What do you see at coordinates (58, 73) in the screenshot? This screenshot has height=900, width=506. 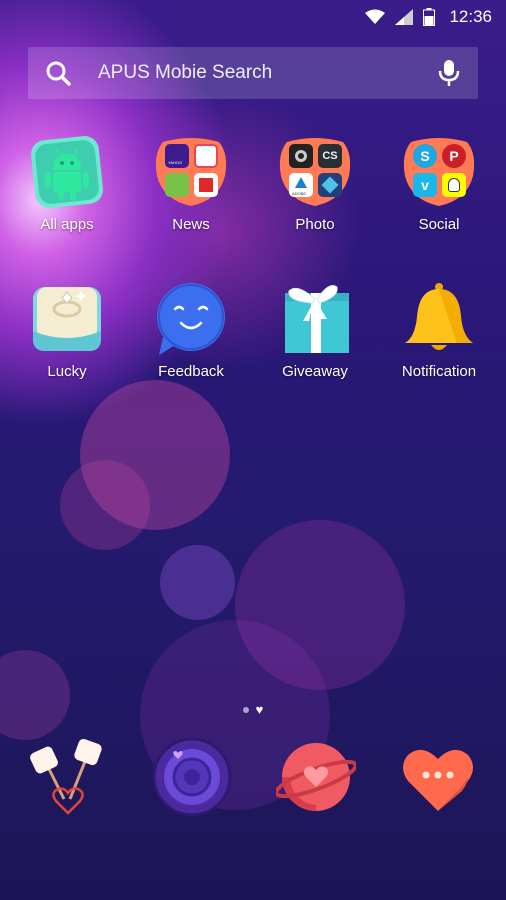 I see `search-icon` at bounding box center [58, 73].